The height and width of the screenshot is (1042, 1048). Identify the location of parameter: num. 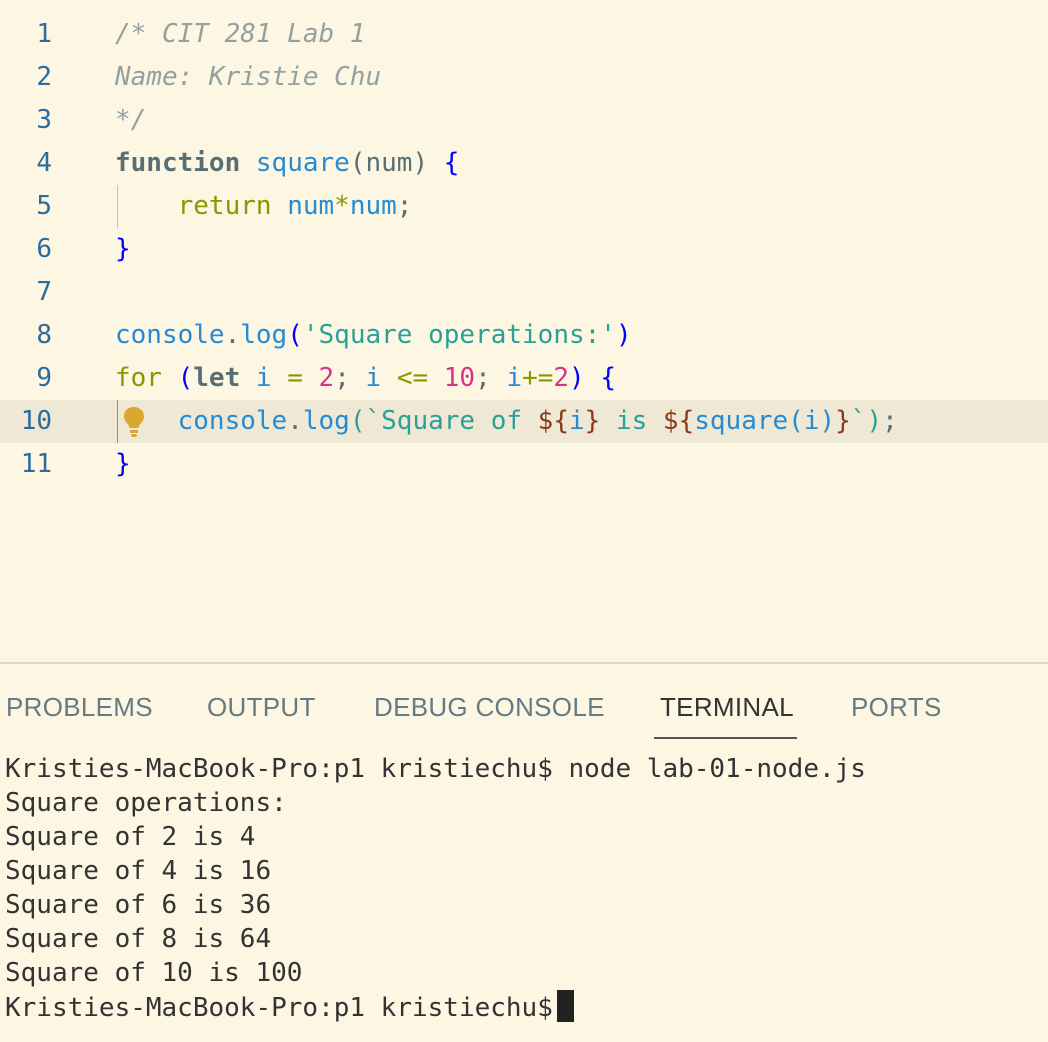
(389, 163).